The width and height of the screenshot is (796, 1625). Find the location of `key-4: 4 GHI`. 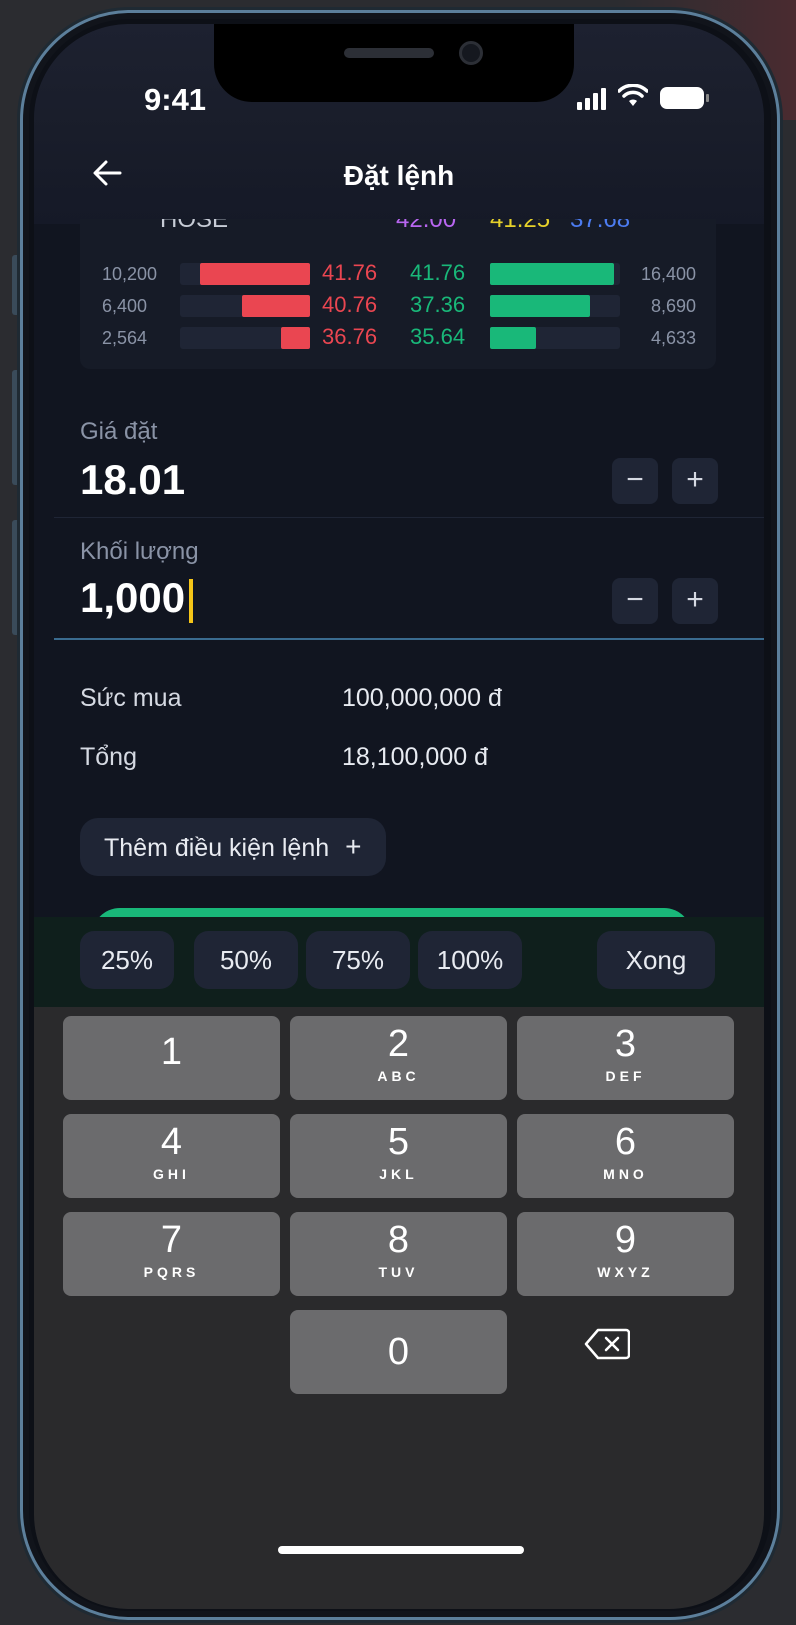

key-4: 4 GHI is located at coordinates (171, 1156).